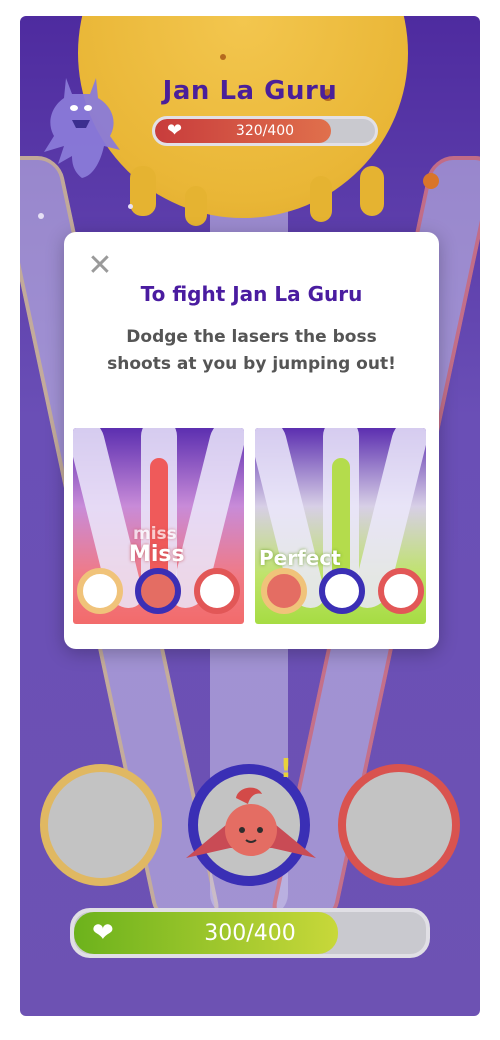 This screenshot has height=1040, width=500. I want to click on lane-left-button, so click(101, 825).